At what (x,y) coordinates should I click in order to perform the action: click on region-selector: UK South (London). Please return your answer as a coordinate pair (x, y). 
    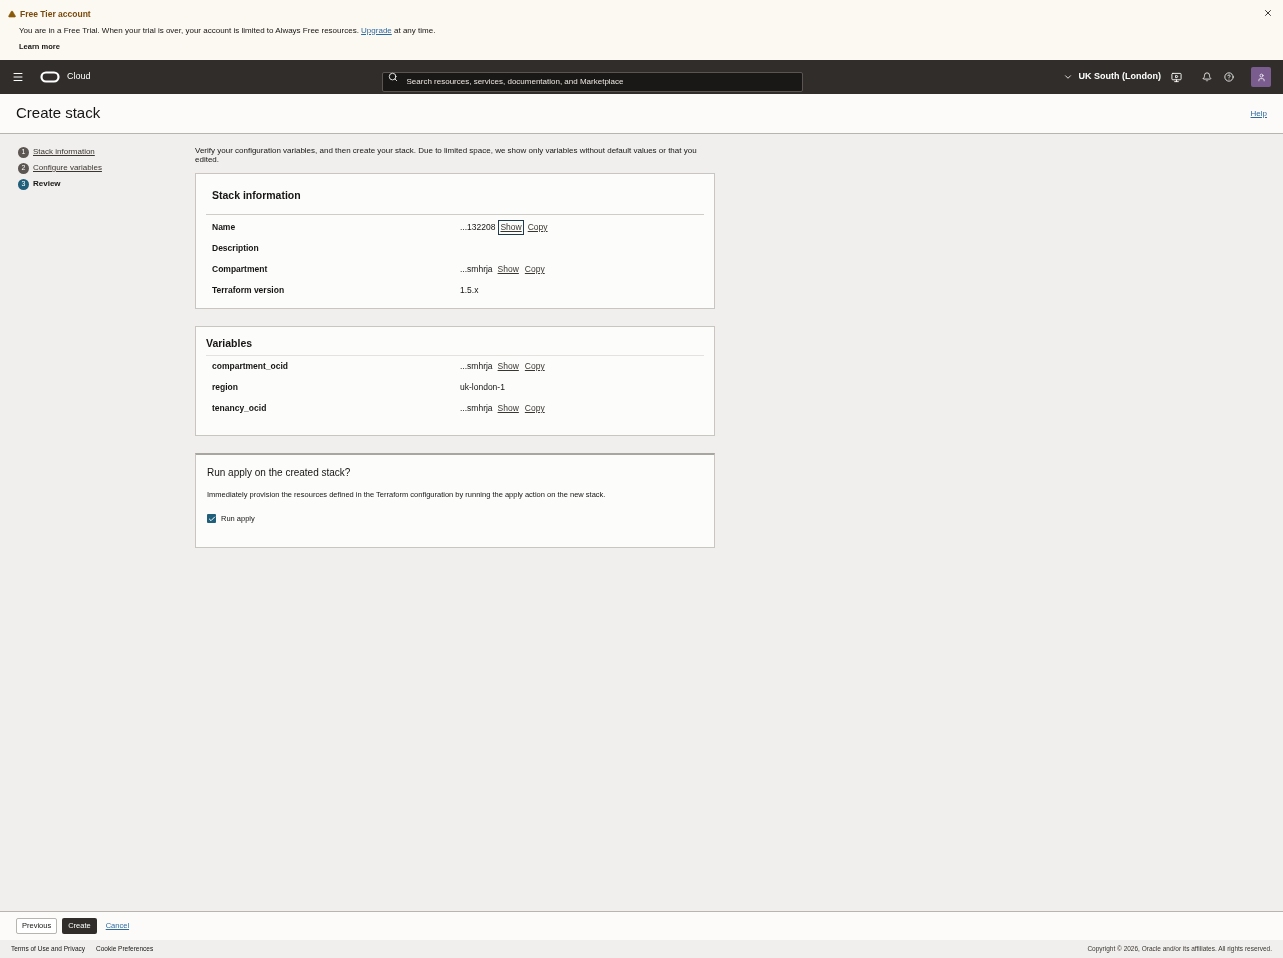
    Looking at the image, I should click on (1111, 77).